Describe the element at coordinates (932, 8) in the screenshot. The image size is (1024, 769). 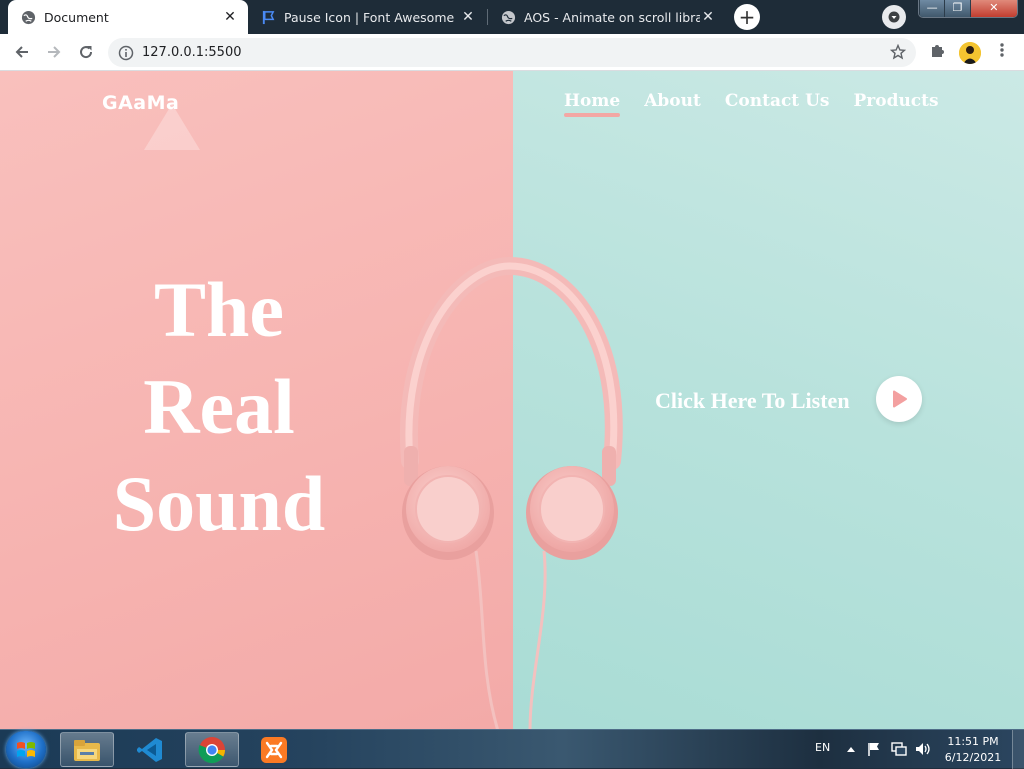
I see `minimize-button: —` at that location.